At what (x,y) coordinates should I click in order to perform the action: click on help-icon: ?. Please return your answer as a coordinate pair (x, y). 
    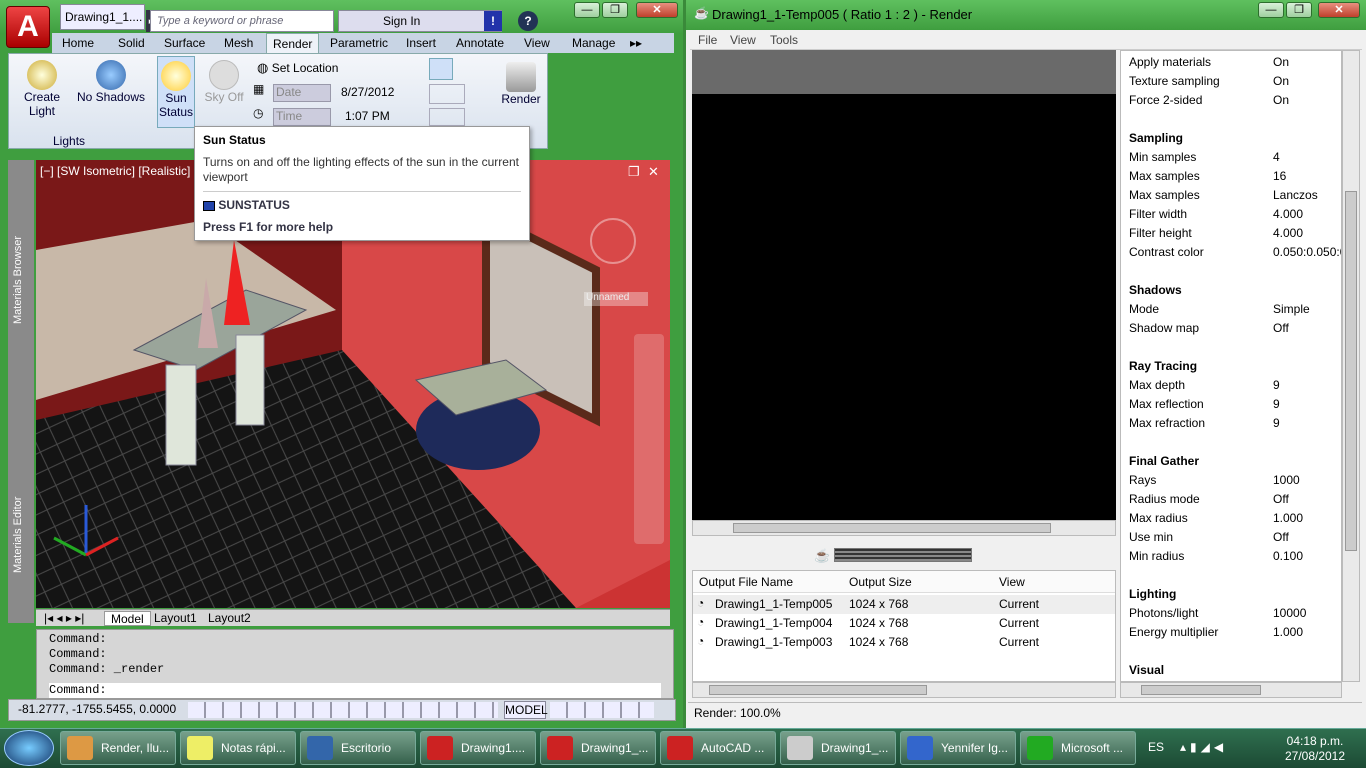
    Looking at the image, I should click on (528, 21).